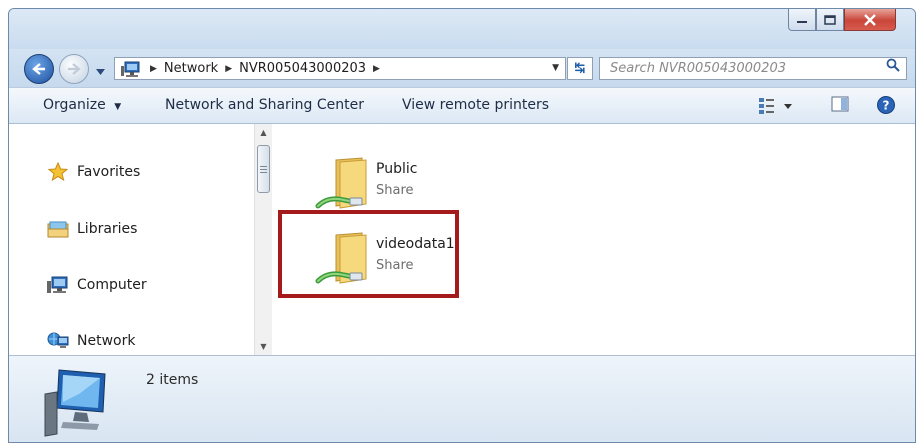  I want to click on network-icon, so click(58, 341).